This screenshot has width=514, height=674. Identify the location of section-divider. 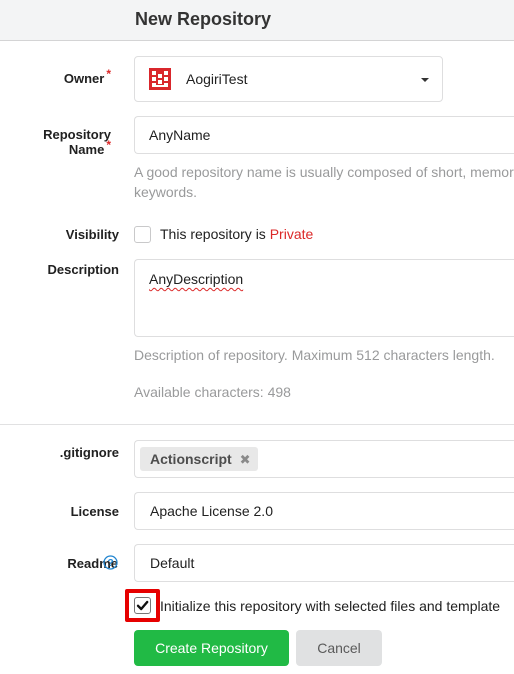
(257, 424).